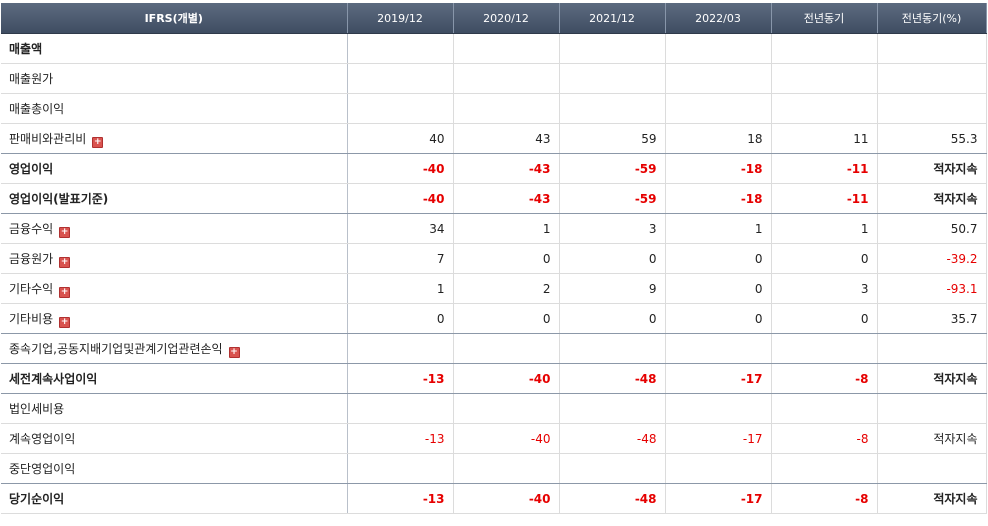 This screenshot has width=988, height=526. I want to click on row-label: 기타비용 +, so click(174, 318).